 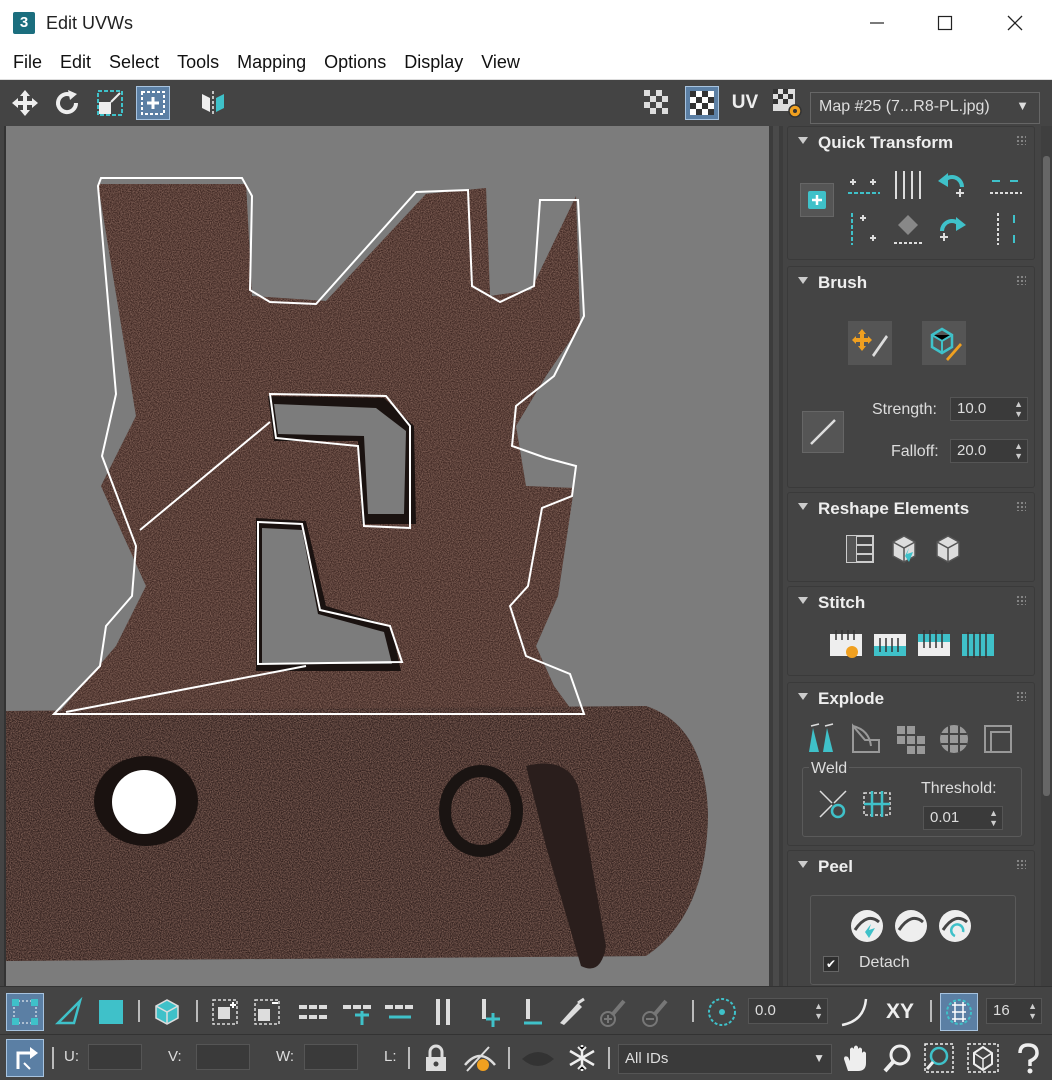 I want to click on edge-mode-icon, so click(x=69, y=1012).